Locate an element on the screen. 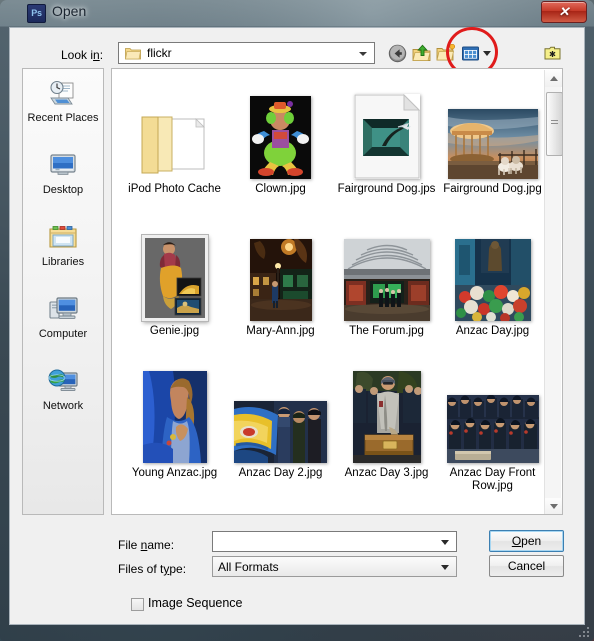 The width and height of the screenshot is (594, 641). grip-lines-icon is located at coordinates (554, 123).